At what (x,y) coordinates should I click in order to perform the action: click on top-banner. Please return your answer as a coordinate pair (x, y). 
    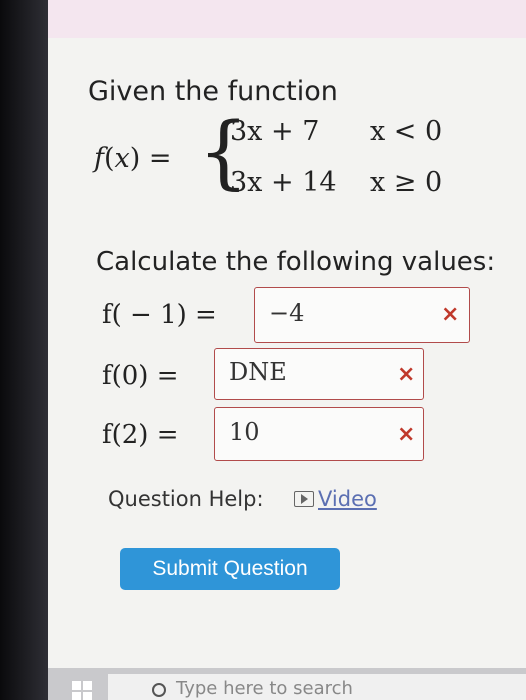
    Looking at the image, I should click on (287, 19).